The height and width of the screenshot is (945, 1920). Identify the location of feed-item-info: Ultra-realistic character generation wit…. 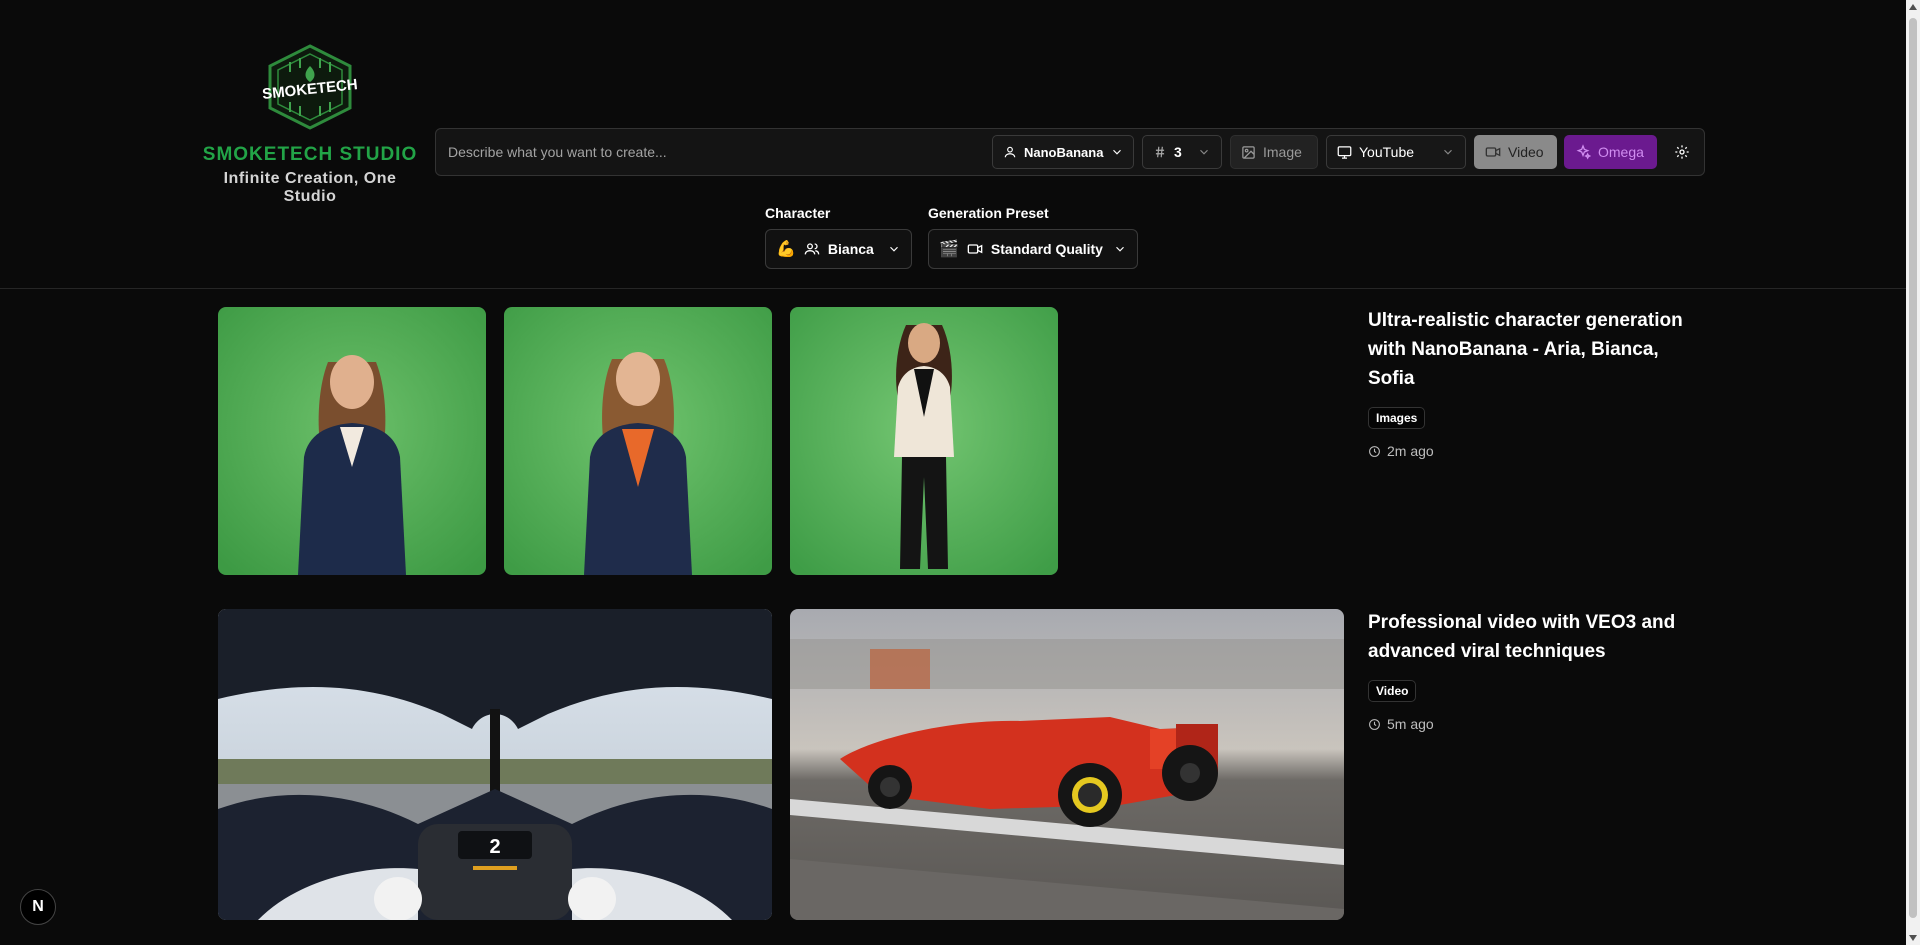
(1533, 382).